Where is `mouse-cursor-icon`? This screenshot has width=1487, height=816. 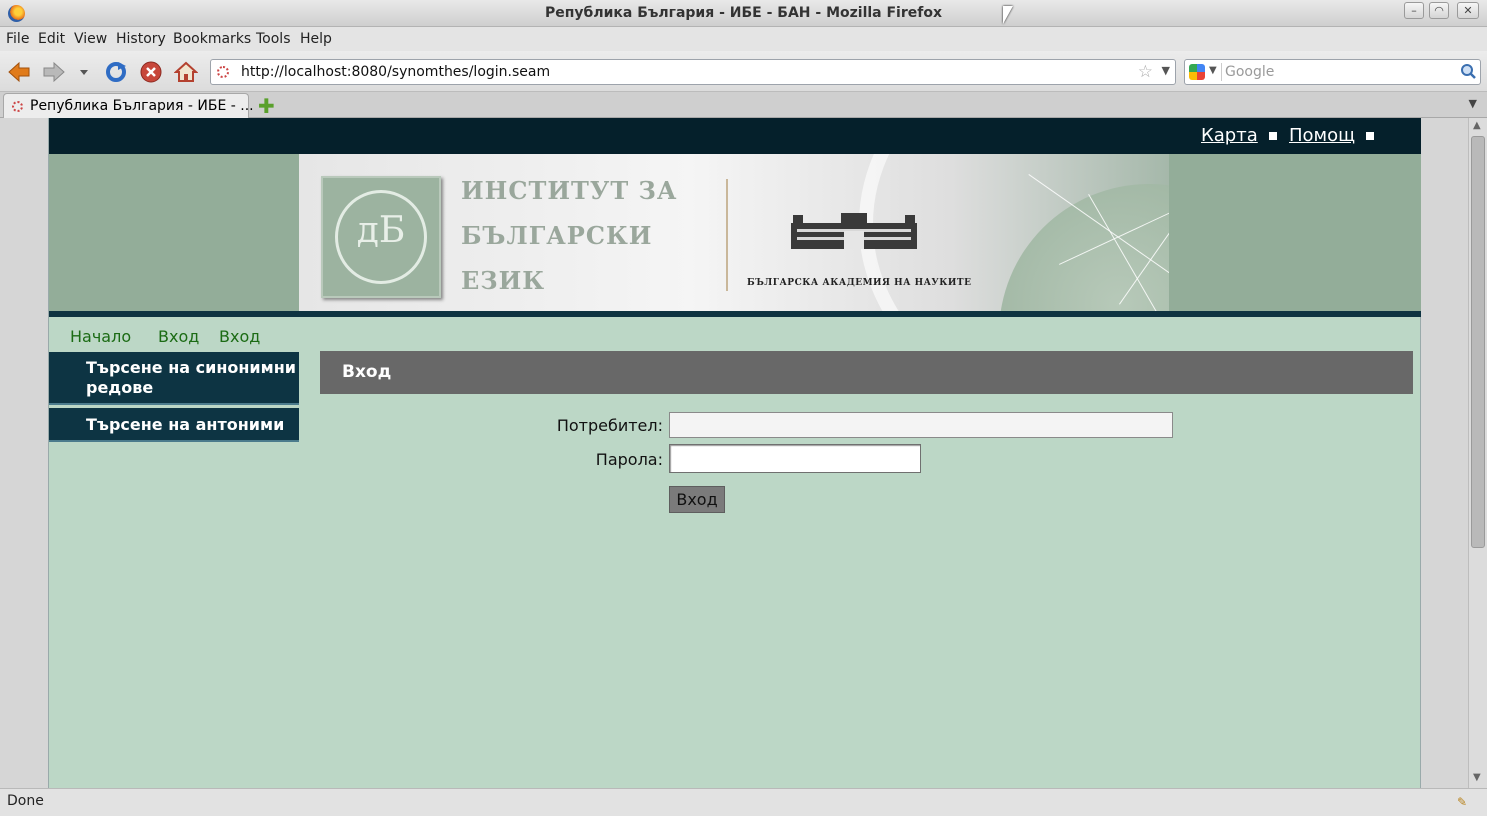
mouse-cursor-icon is located at coordinates (1008, 15).